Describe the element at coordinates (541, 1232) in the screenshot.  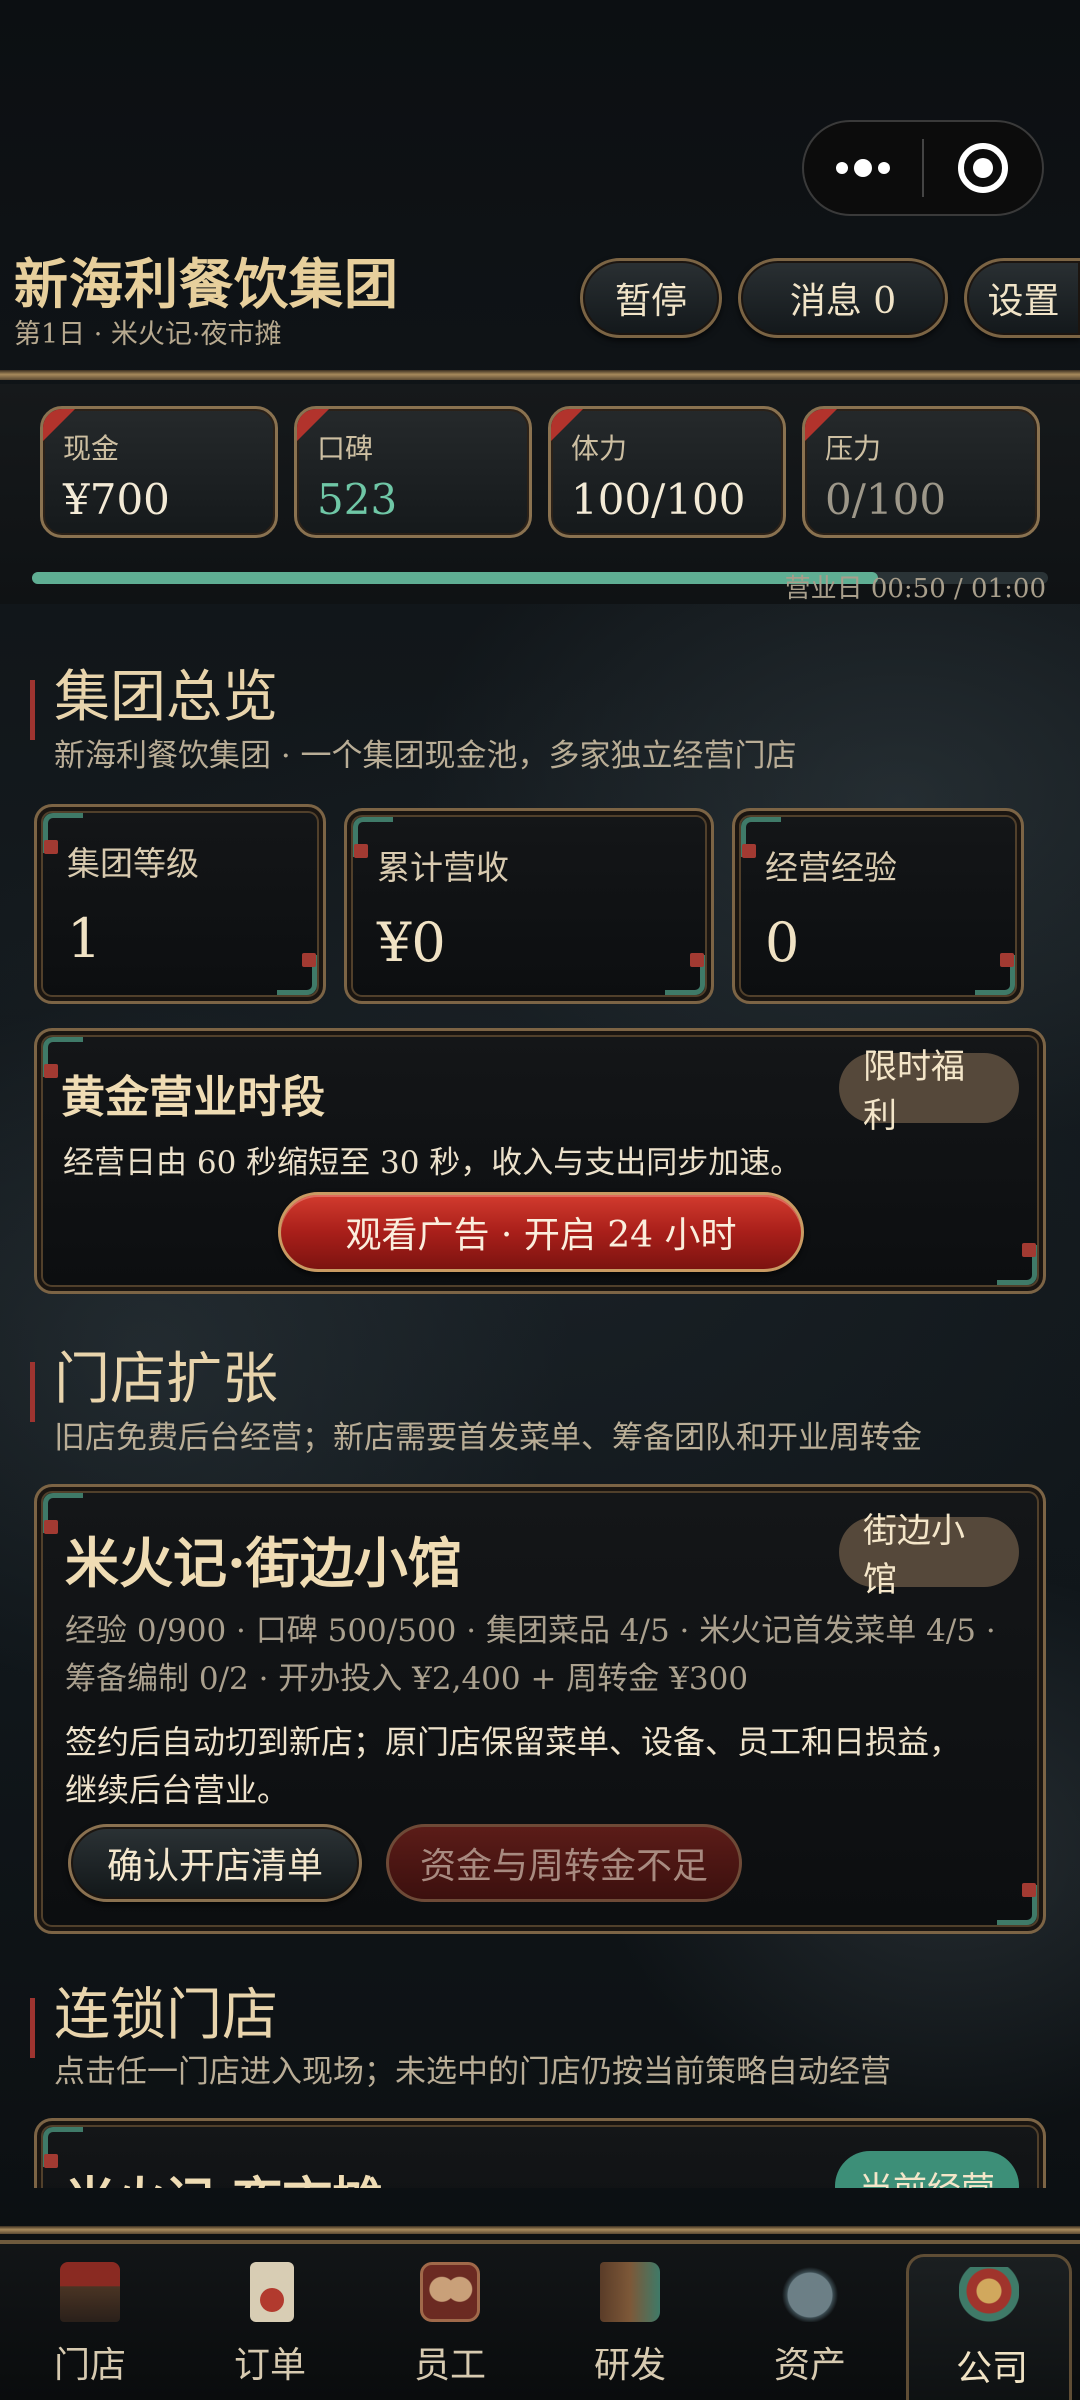
I see `watch-ad-button: 观看广告 · 开启 24 小时` at that location.